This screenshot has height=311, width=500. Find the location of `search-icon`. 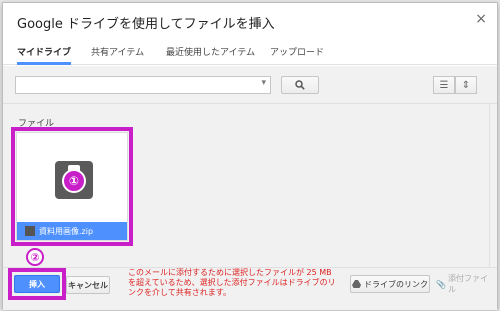

search-icon is located at coordinates (300, 85).